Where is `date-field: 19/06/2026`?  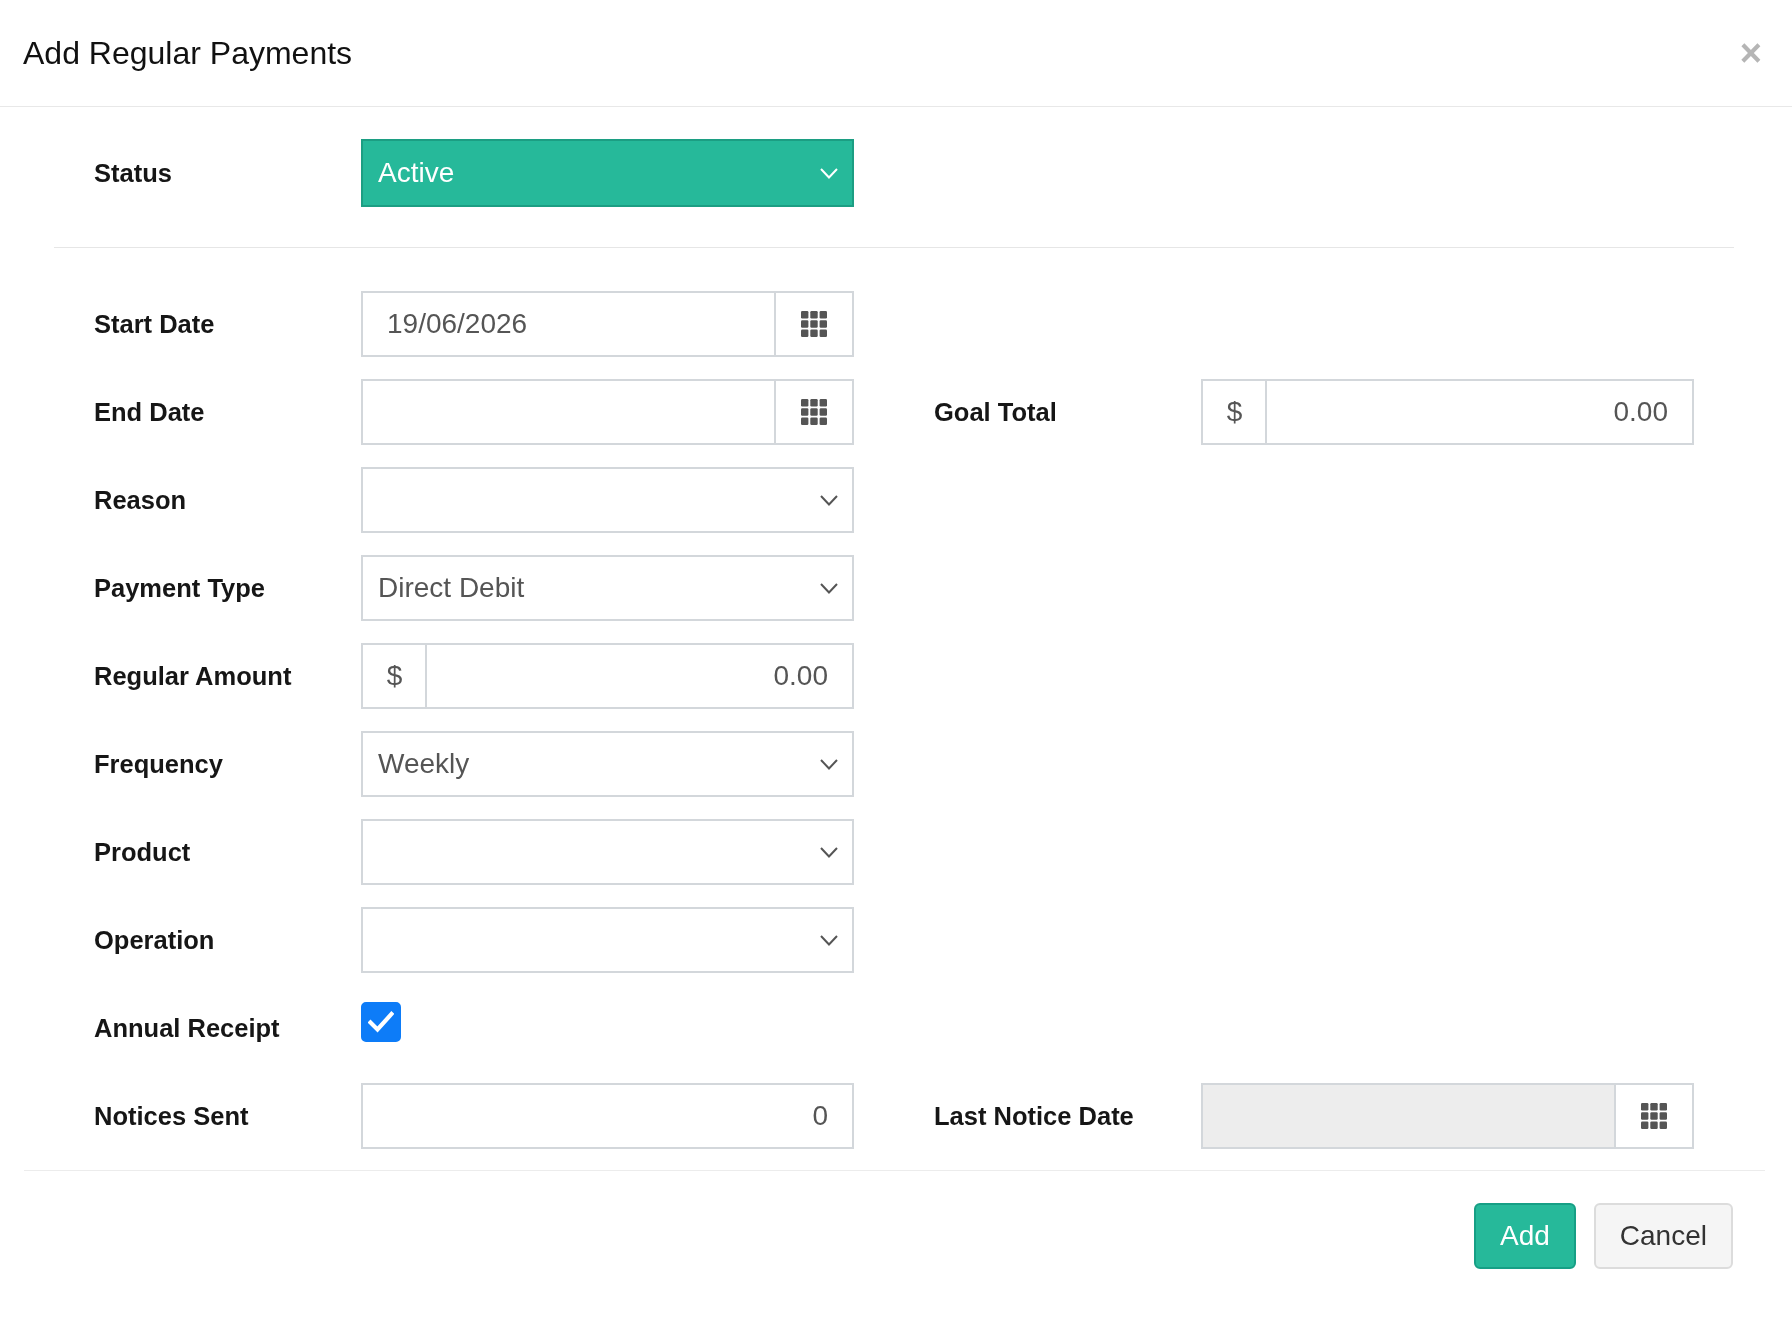 date-field: 19/06/2026 is located at coordinates (568, 324).